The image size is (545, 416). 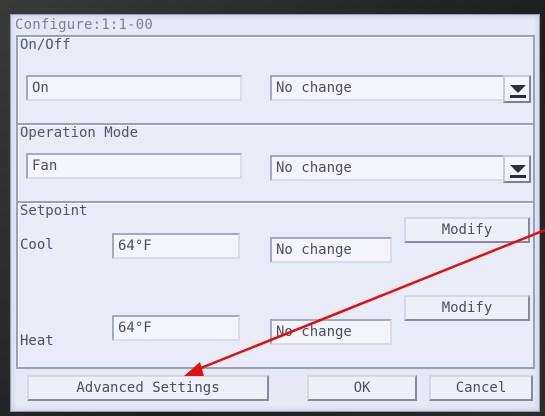 What do you see at coordinates (467, 230) in the screenshot?
I see `cool-modify-button: Modify` at bounding box center [467, 230].